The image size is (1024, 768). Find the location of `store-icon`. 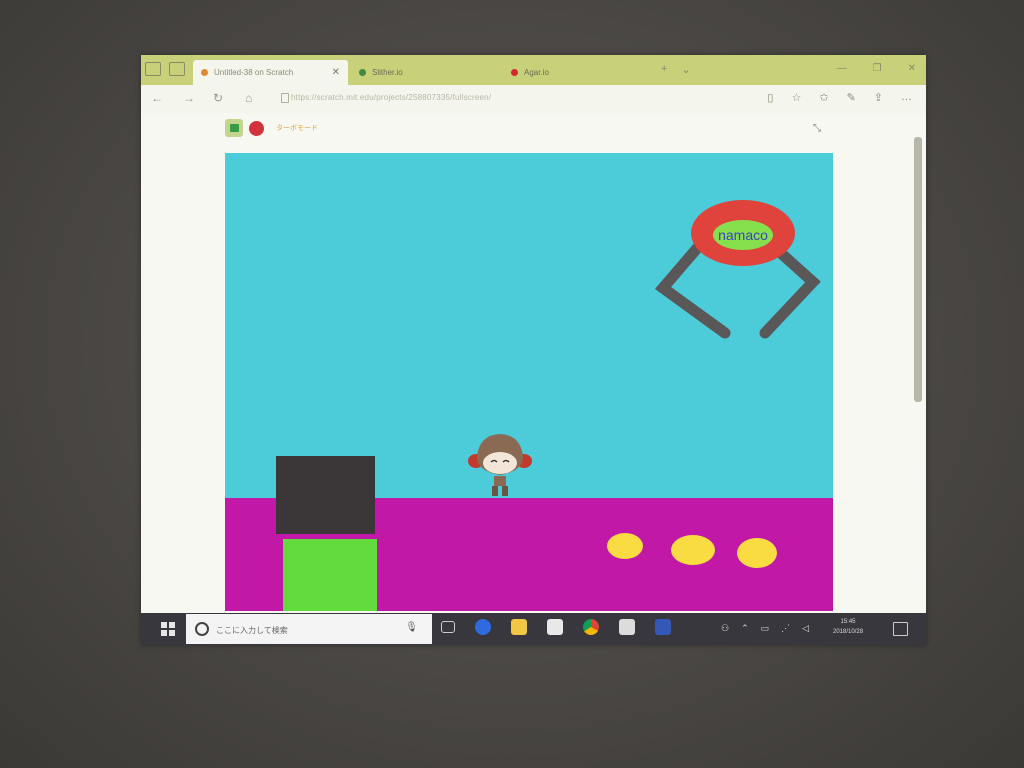

store-icon is located at coordinates (555, 627).